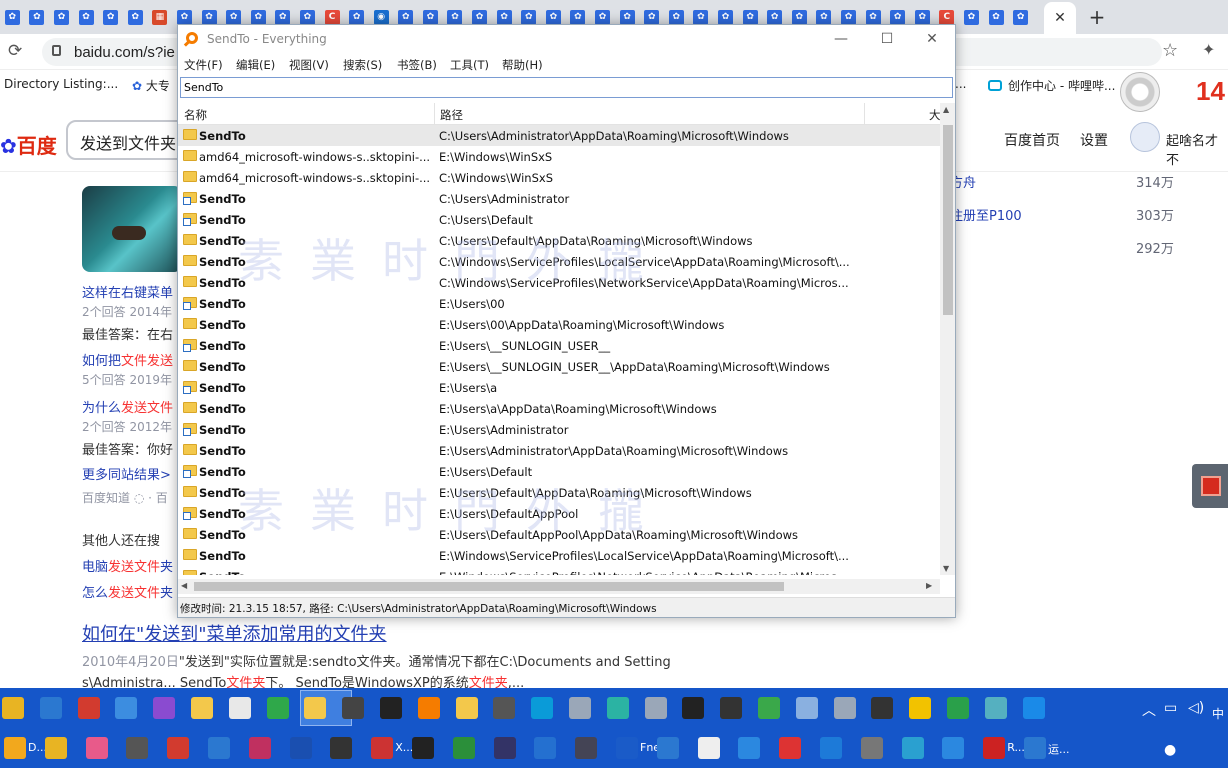 Image resolution: width=1228 pixels, height=768 pixels. I want to click on explorer-icon, so click(315, 708).